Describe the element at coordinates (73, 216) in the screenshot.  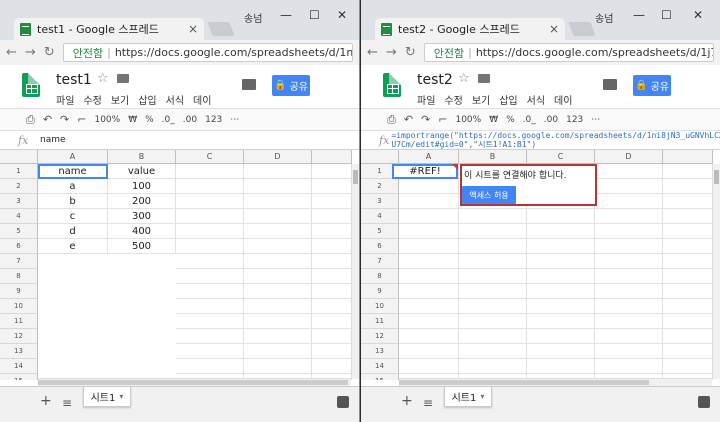
I see `cell-a4: c` at that location.